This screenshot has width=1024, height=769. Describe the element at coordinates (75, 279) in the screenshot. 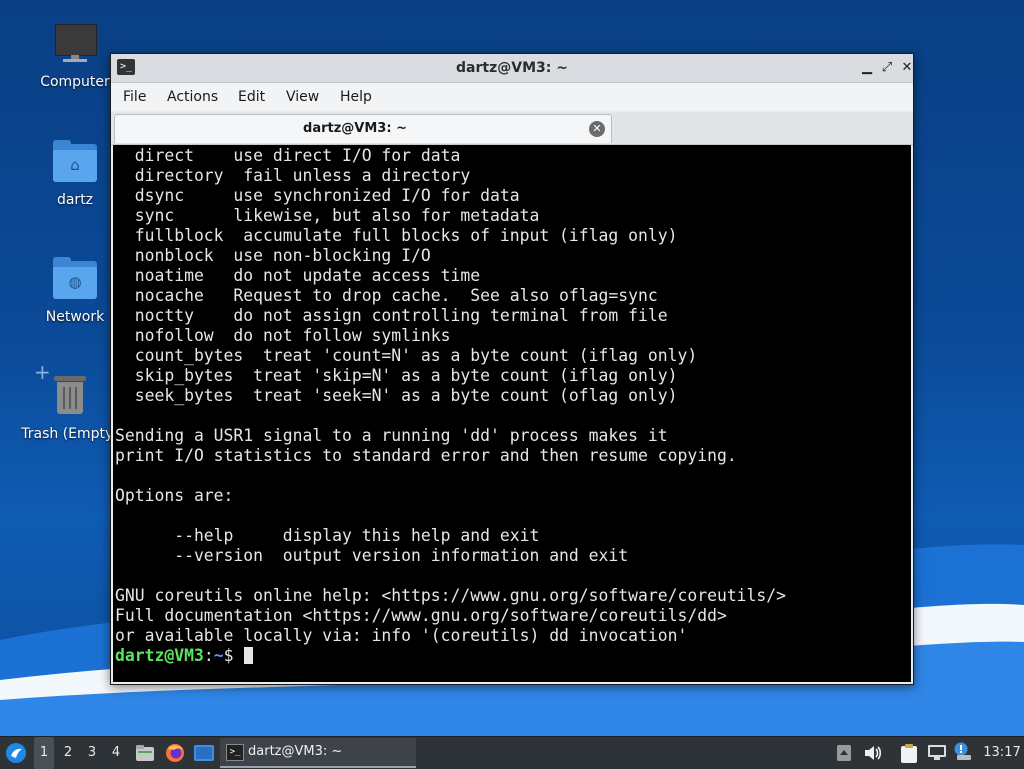

I see `network-folder-icon: ◍` at that location.